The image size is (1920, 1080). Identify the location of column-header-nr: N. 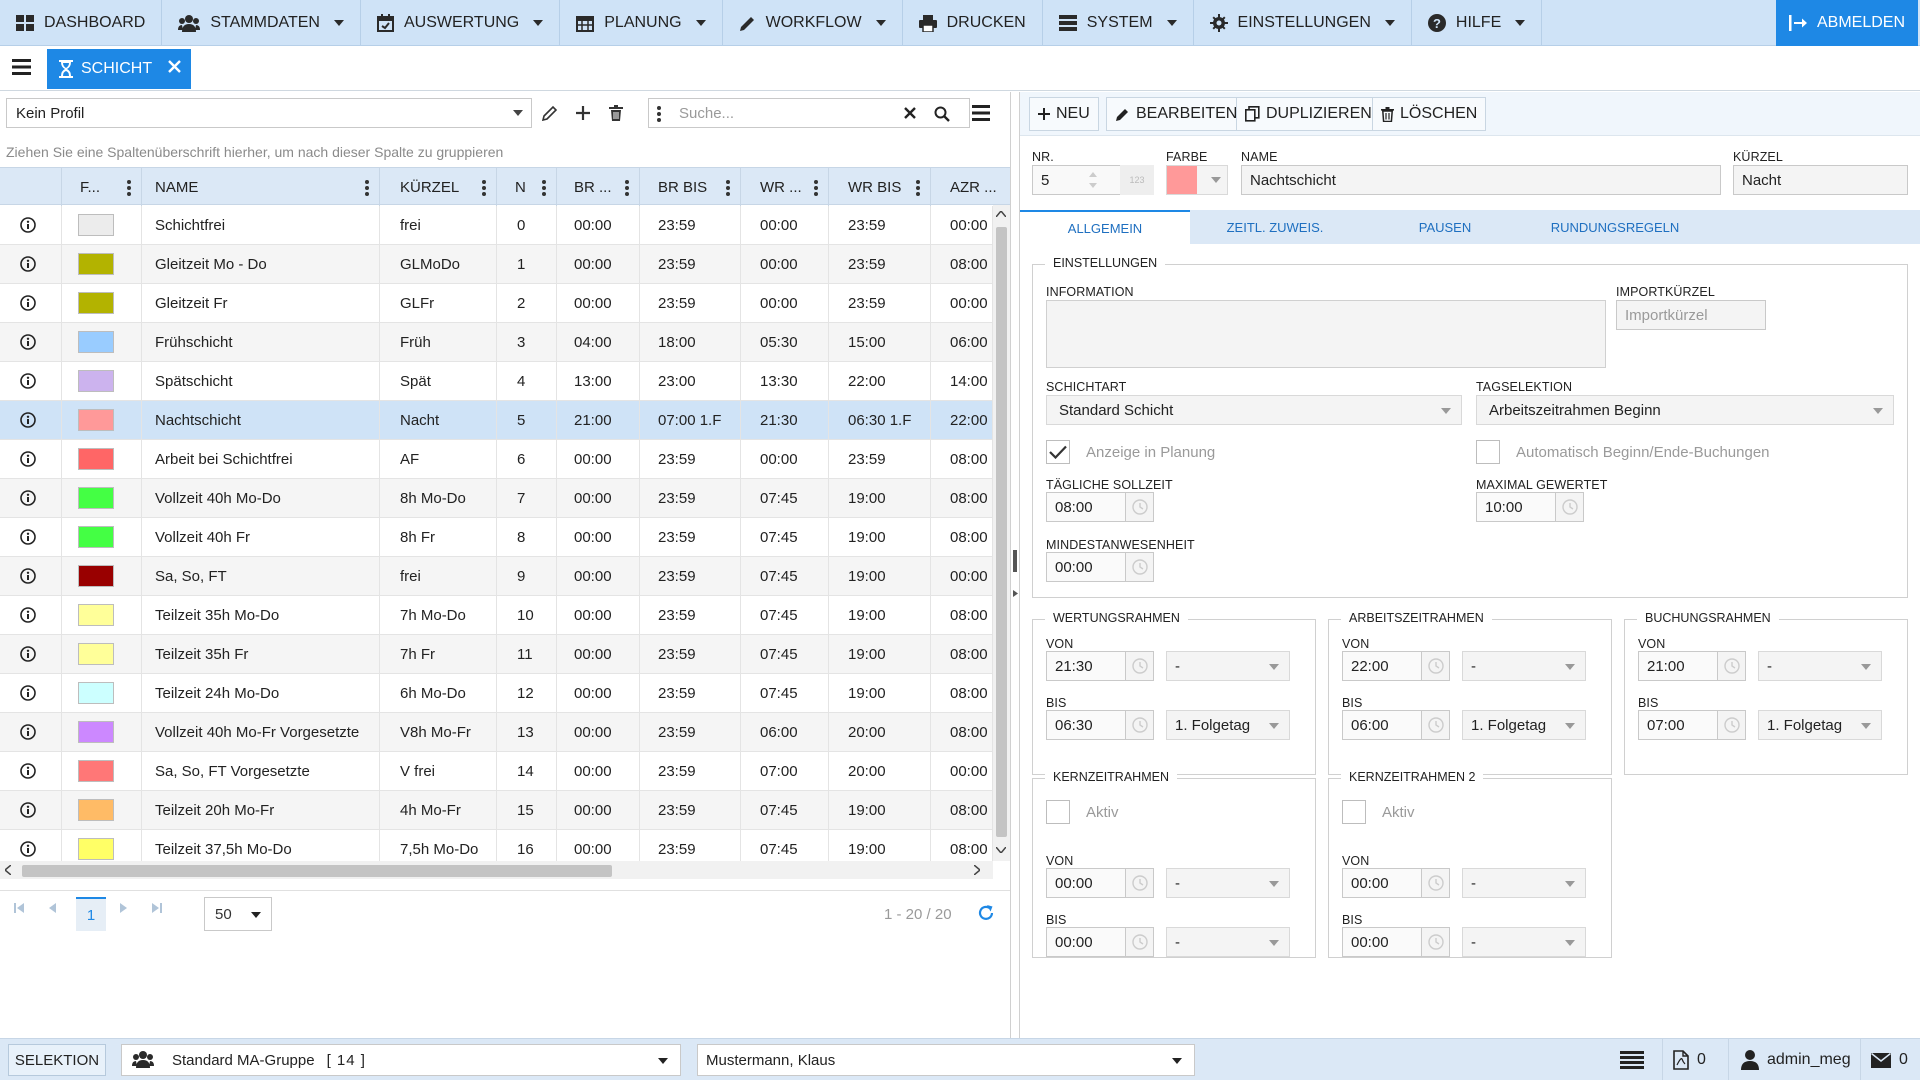
(527, 187).